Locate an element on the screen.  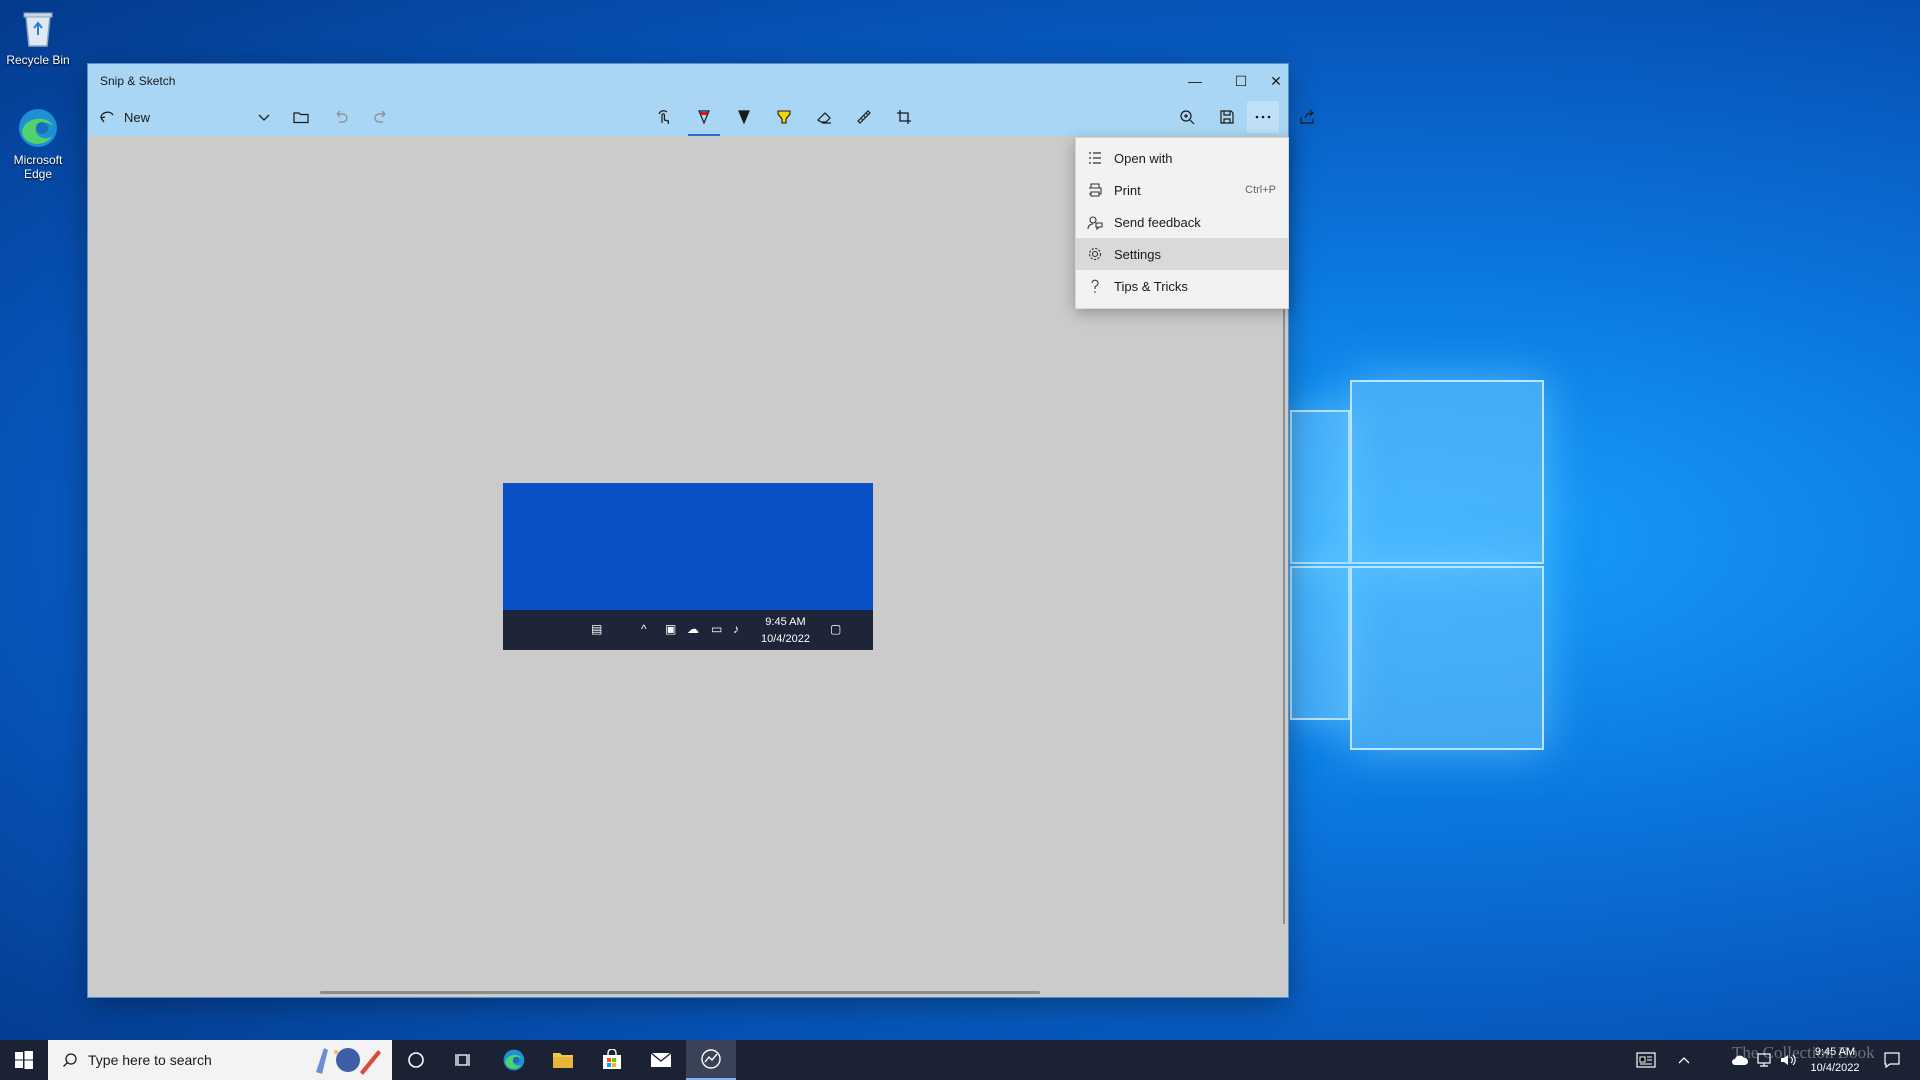
menu-item-settings: Settings is located at coordinates (1182, 254).